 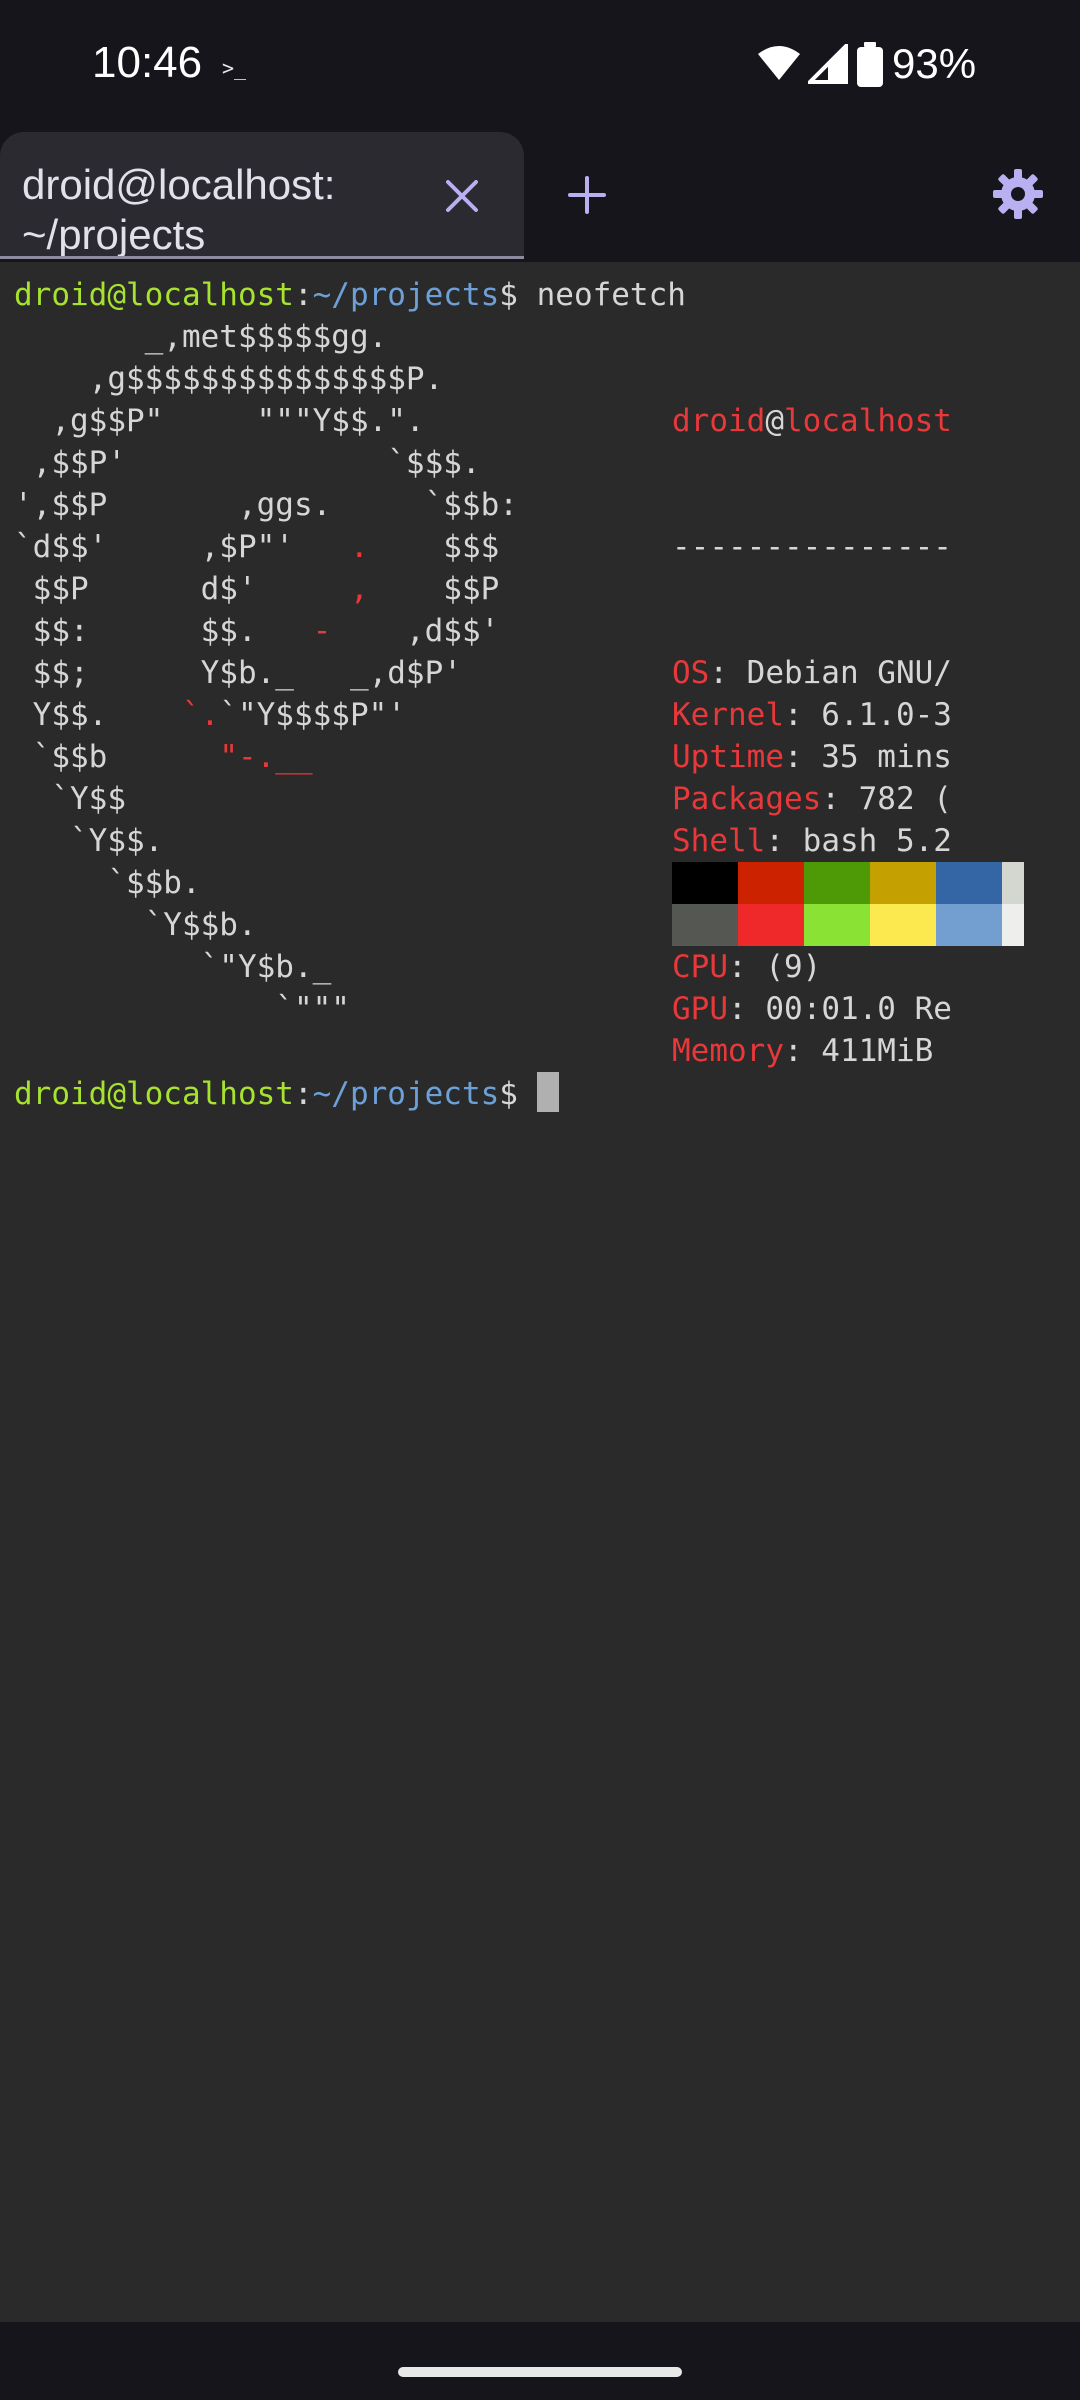 I want to click on logo-line: ',$$P ,ggs. `$$b:, so click(x=266, y=505).